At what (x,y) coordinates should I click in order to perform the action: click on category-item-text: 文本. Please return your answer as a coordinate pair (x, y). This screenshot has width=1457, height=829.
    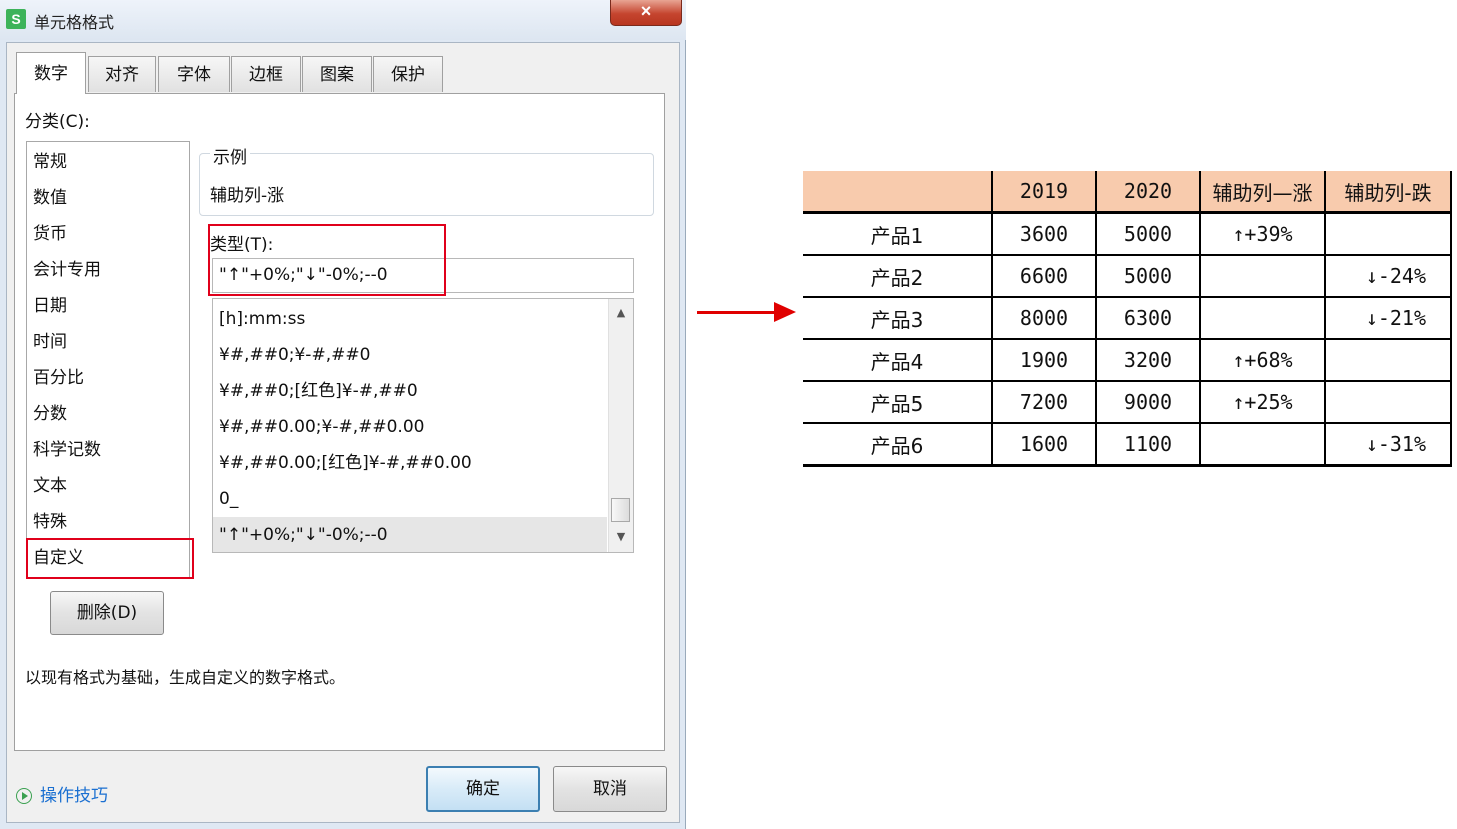
    Looking at the image, I should click on (50, 486).